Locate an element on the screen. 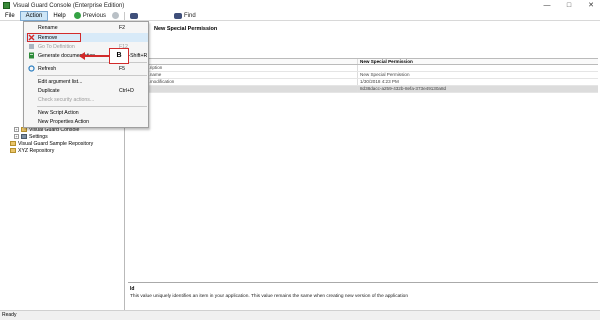  tree-item-settings: + Settings is located at coordinates (31, 136).